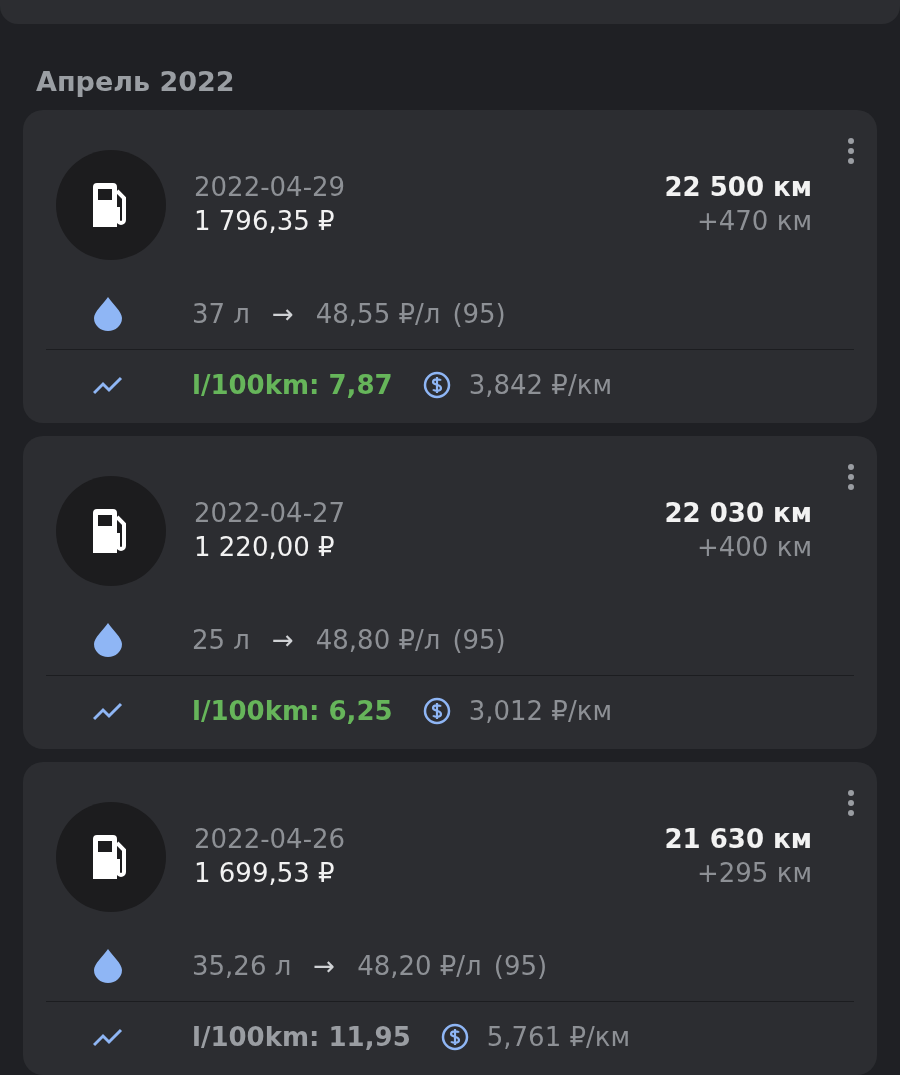 Image resolution: width=900 pixels, height=1075 pixels. I want to click on refuel-date: 2022-04-29, so click(270, 187).